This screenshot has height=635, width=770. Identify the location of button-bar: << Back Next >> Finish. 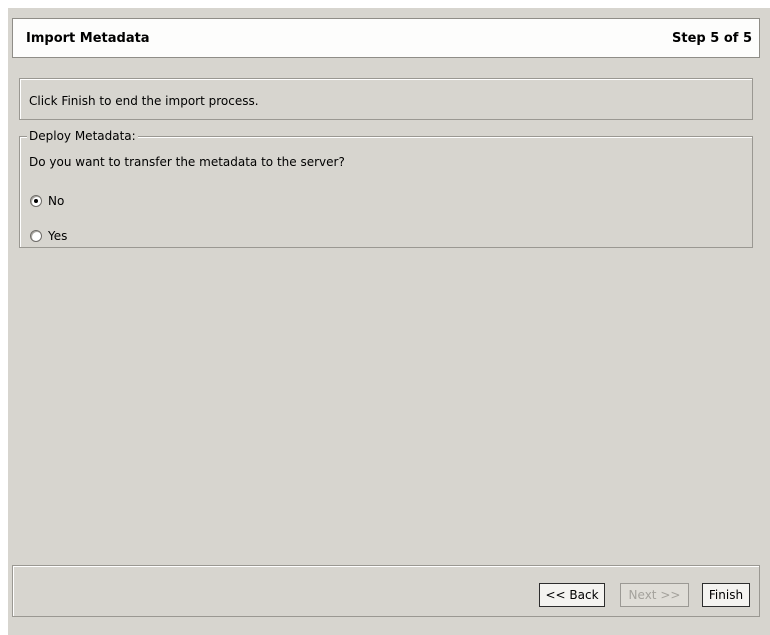
(386, 591).